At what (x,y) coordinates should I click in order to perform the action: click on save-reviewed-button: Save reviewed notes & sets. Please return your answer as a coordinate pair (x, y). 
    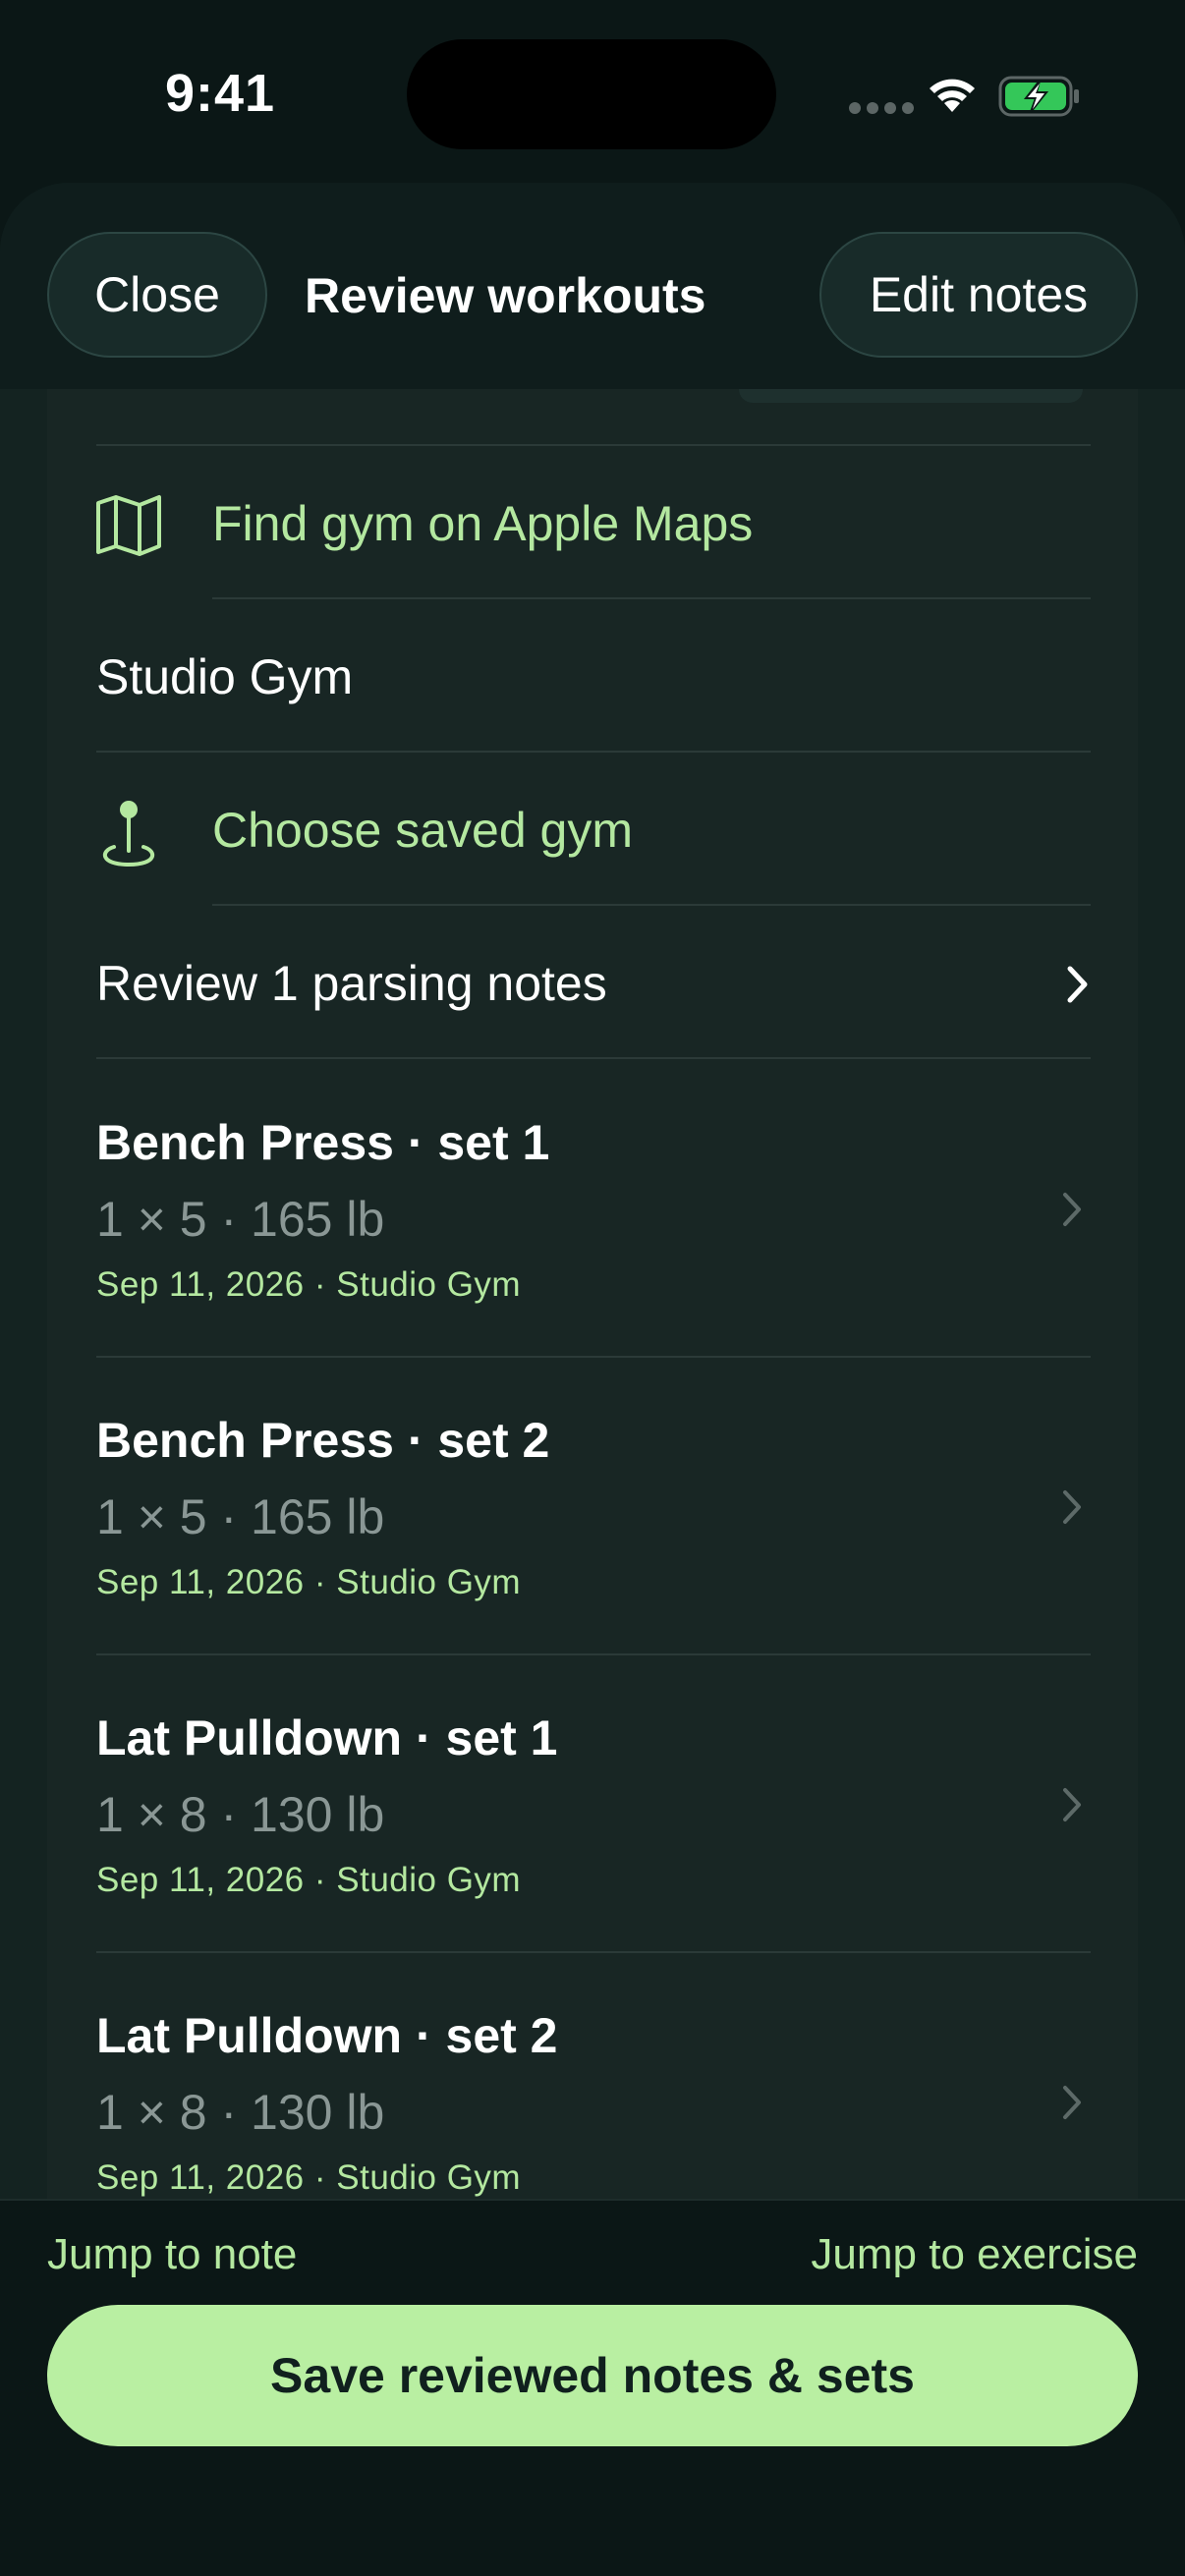
    Looking at the image, I should click on (592, 2375).